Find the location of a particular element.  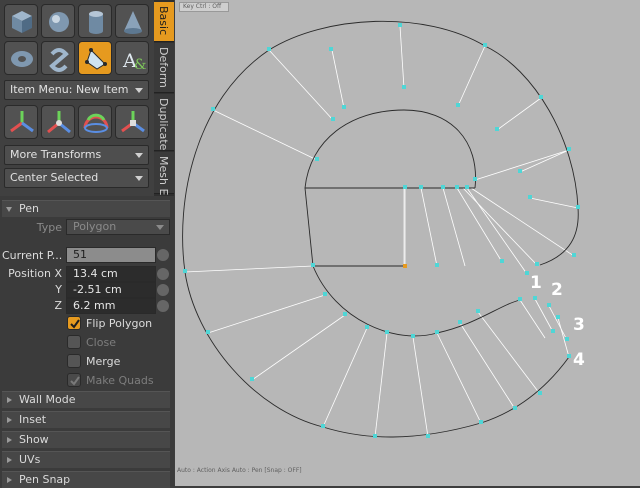

tab-duplicate-label: Duplicate is located at coordinates (163, 124).